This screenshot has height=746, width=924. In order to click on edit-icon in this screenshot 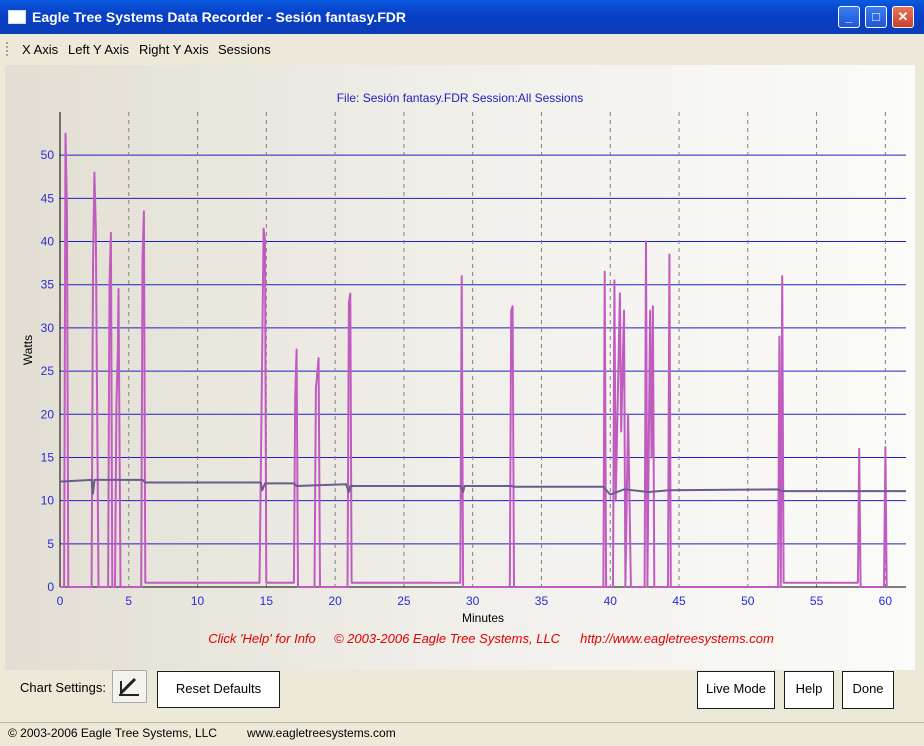, I will do `click(129, 686)`.